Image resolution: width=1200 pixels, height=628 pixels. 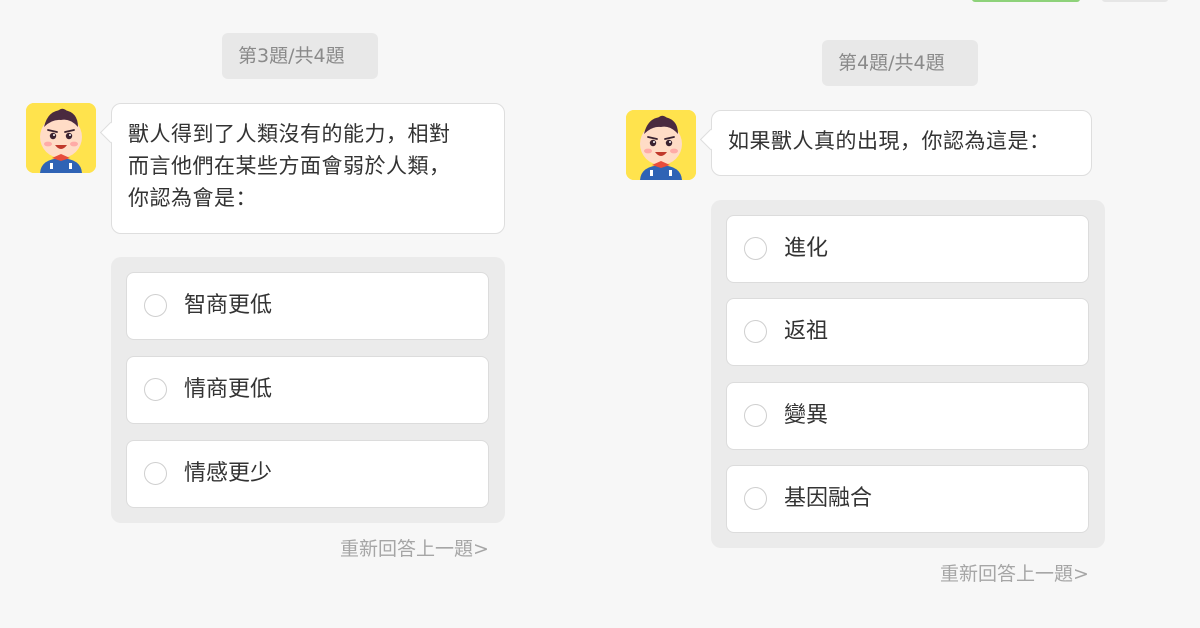 I want to click on option-1: 智商更低, so click(x=307, y=306).